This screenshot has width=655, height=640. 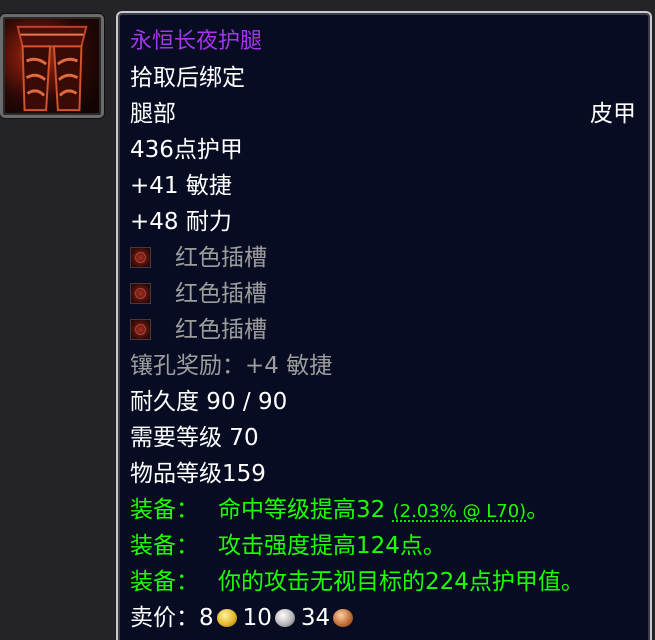 What do you see at coordinates (315, 618) in the screenshot?
I see `copper-amount: 34` at bounding box center [315, 618].